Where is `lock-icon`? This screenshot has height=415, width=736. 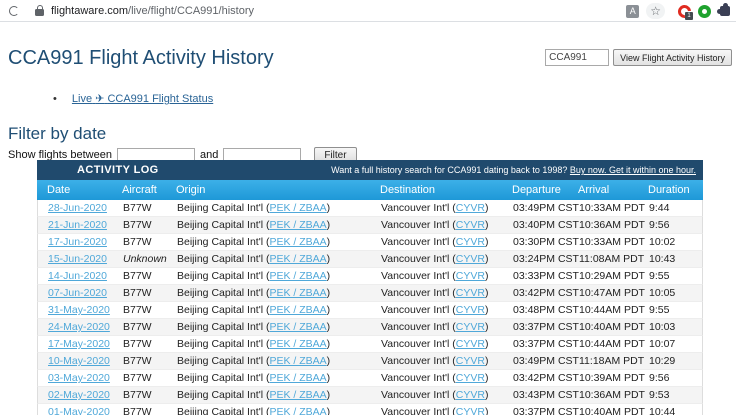
lock-icon is located at coordinates (39, 10).